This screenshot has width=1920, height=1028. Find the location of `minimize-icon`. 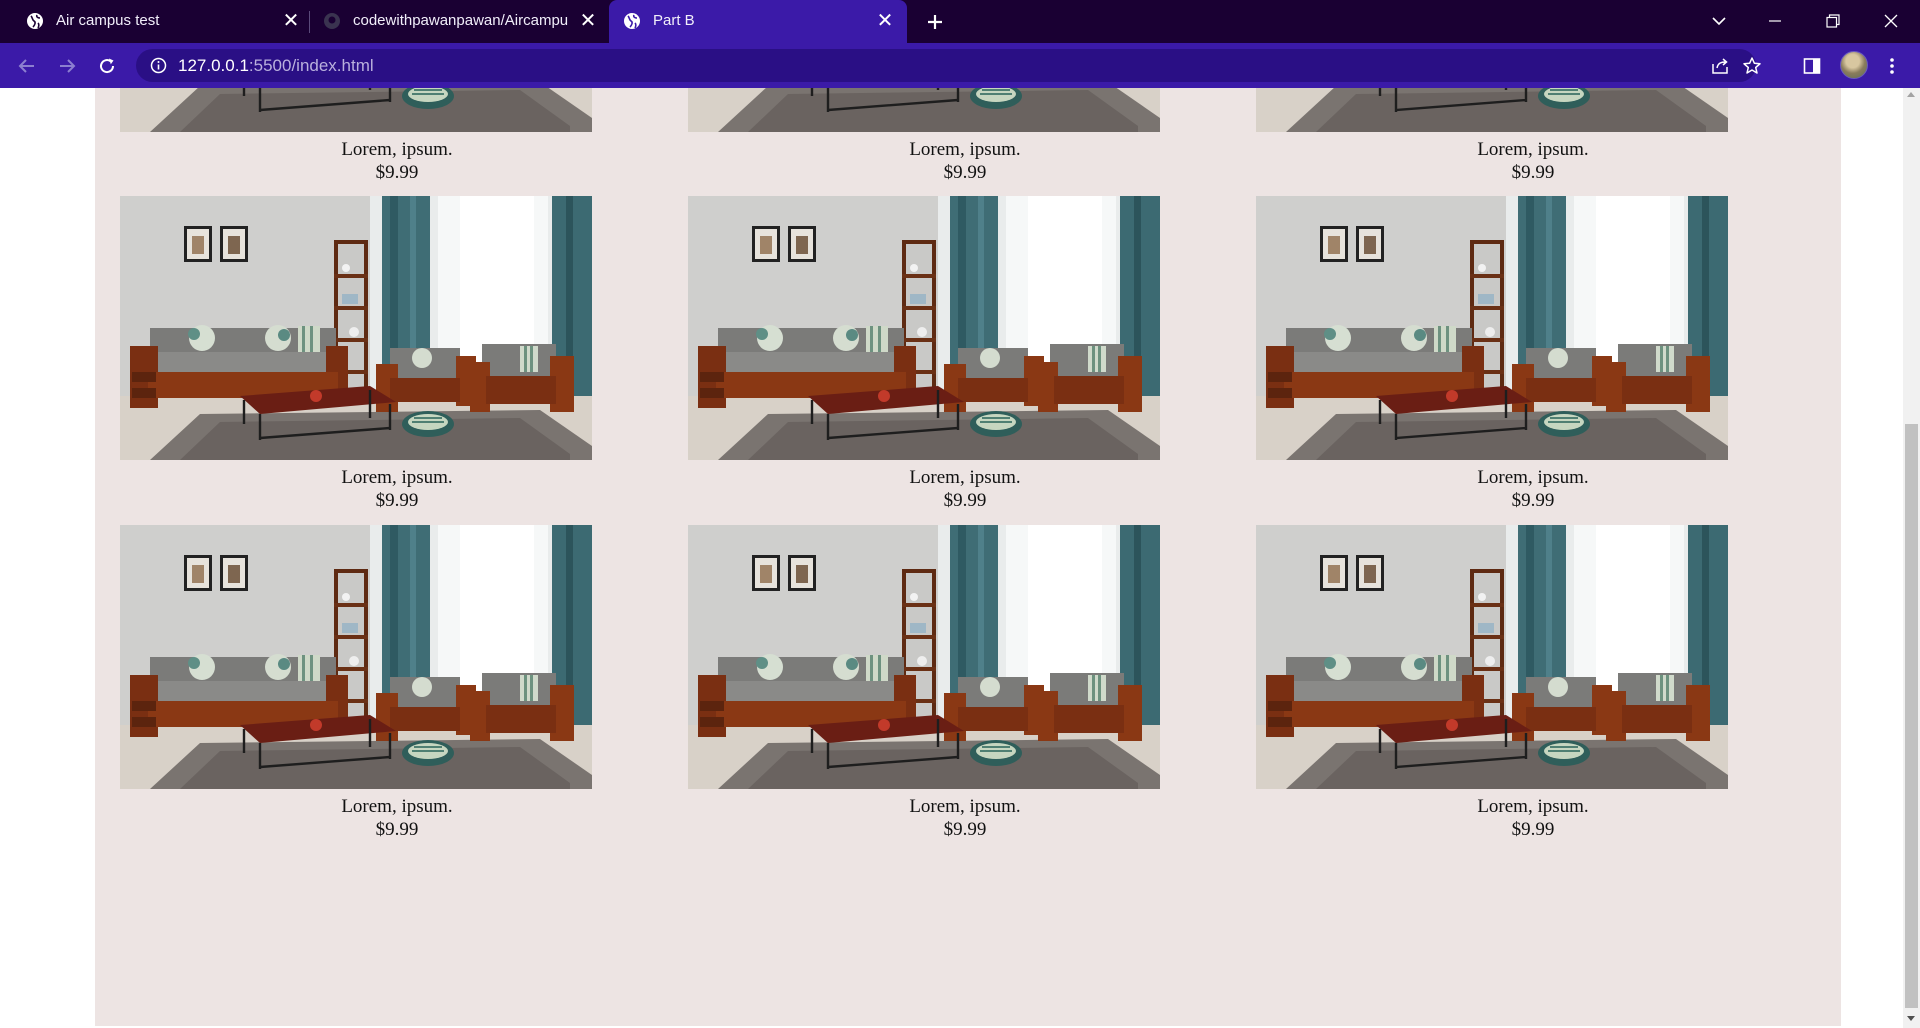

minimize-icon is located at coordinates (1775, 21).